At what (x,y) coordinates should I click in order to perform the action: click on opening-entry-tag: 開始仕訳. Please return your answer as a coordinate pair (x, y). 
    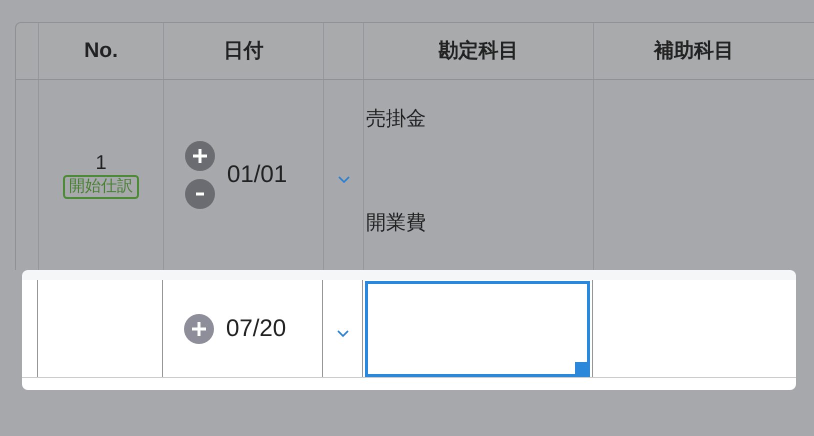
    Looking at the image, I should click on (101, 187).